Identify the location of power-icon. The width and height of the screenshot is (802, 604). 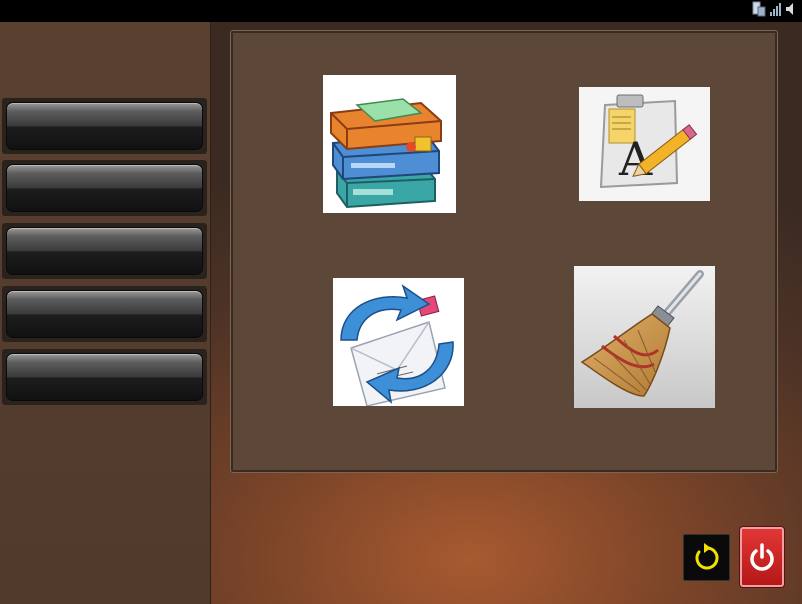
(762, 557).